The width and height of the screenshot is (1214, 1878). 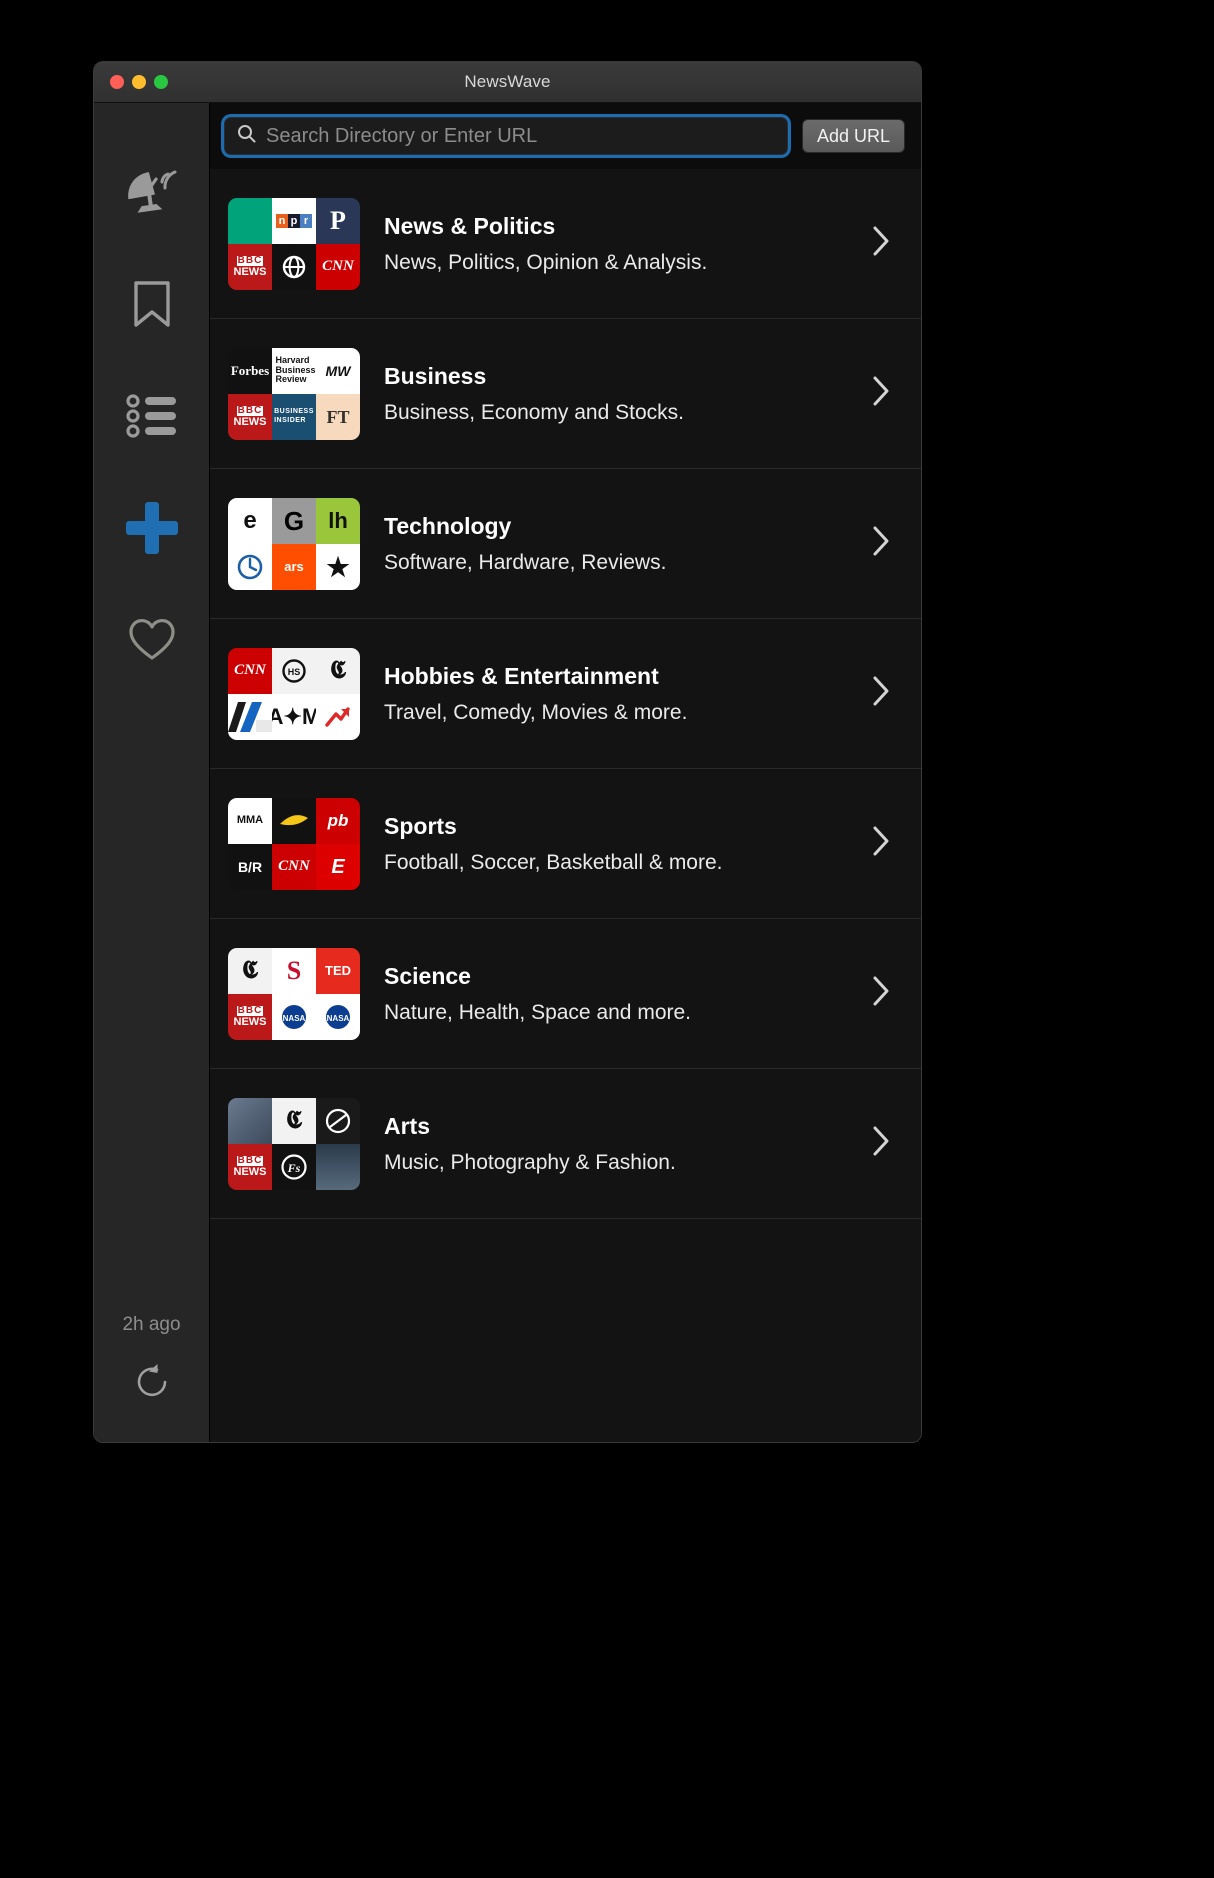 I want to click on zoom-button, so click(x=161, y=82).